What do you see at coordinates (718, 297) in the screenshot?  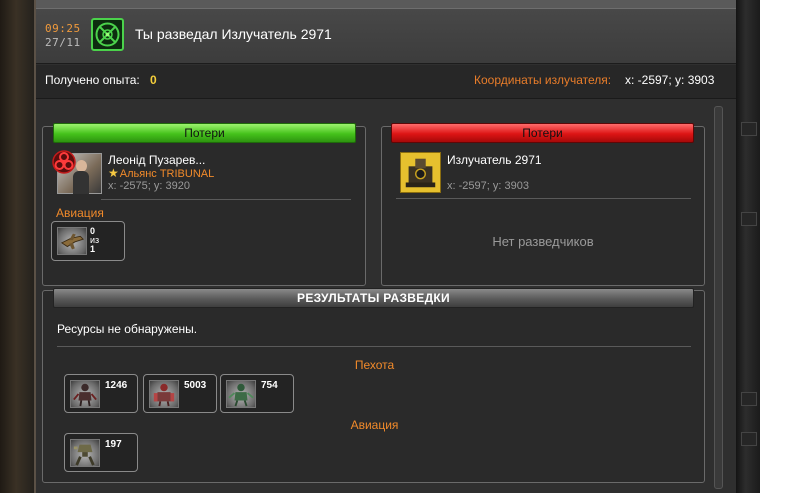 I see `vertical-scrollbar` at bounding box center [718, 297].